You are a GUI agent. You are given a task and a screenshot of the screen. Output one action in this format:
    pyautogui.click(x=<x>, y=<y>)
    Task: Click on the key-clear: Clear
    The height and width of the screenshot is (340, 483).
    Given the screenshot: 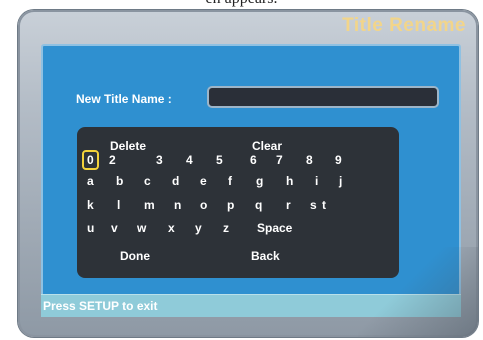 What is the action you would take?
    pyautogui.click(x=267, y=146)
    